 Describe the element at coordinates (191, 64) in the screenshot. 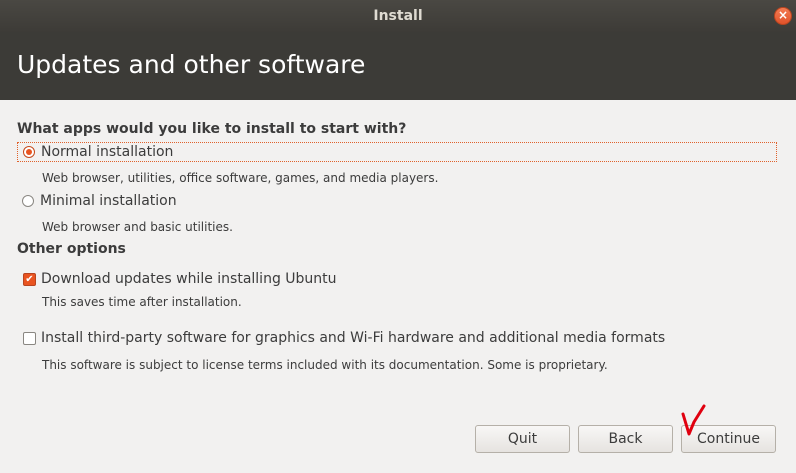

I see `page-title: Updates and other software` at that location.